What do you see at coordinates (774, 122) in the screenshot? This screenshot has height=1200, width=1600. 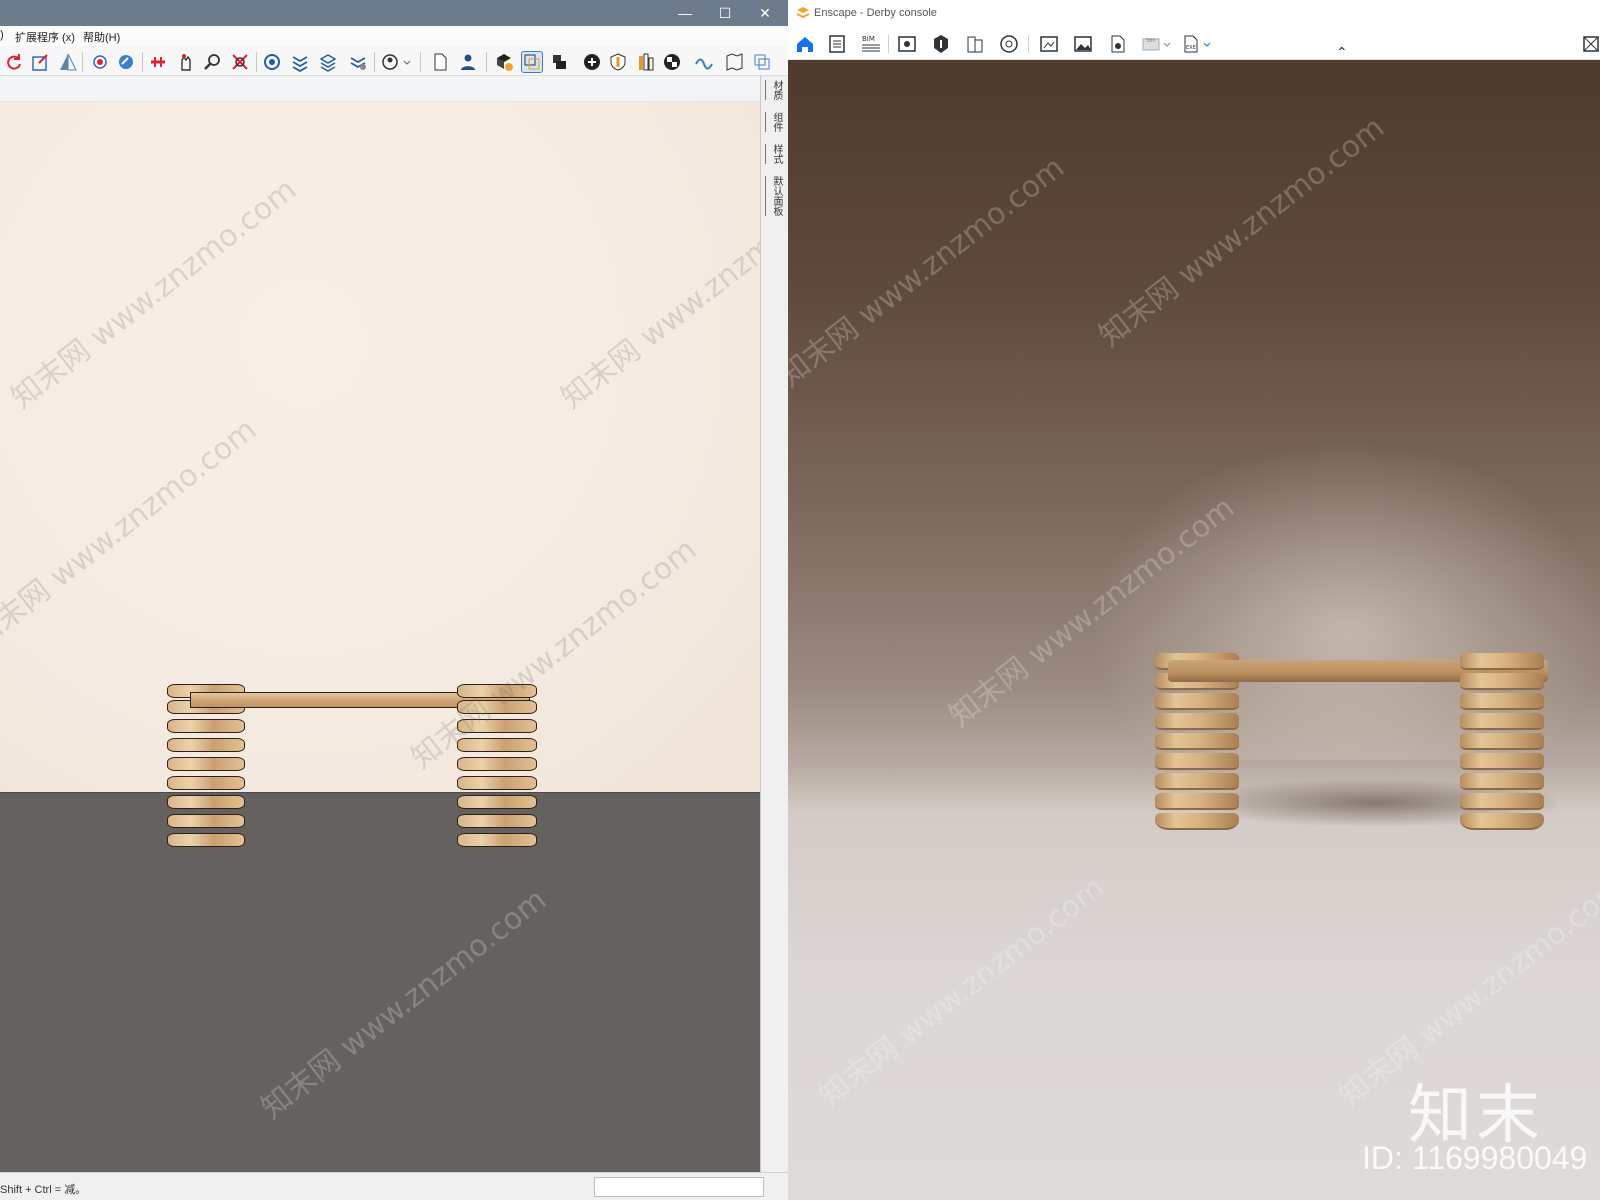 I see `tray-tab-components: 组件` at bounding box center [774, 122].